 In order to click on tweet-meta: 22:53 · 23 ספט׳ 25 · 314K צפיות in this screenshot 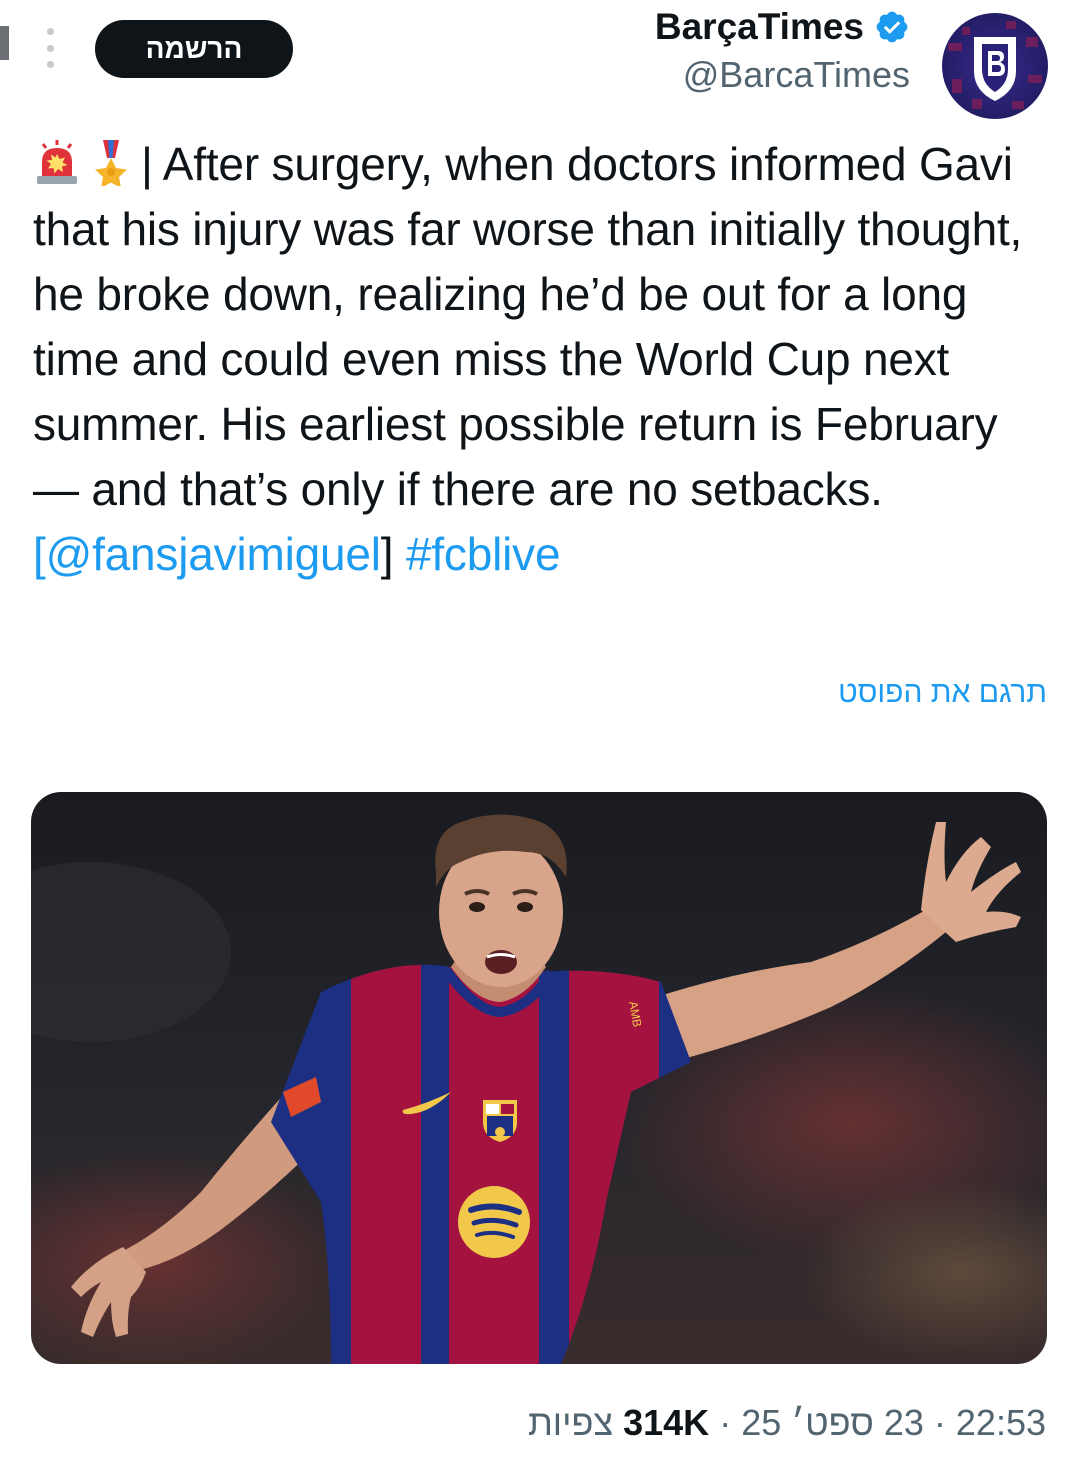, I will do `click(786, 1422)`.